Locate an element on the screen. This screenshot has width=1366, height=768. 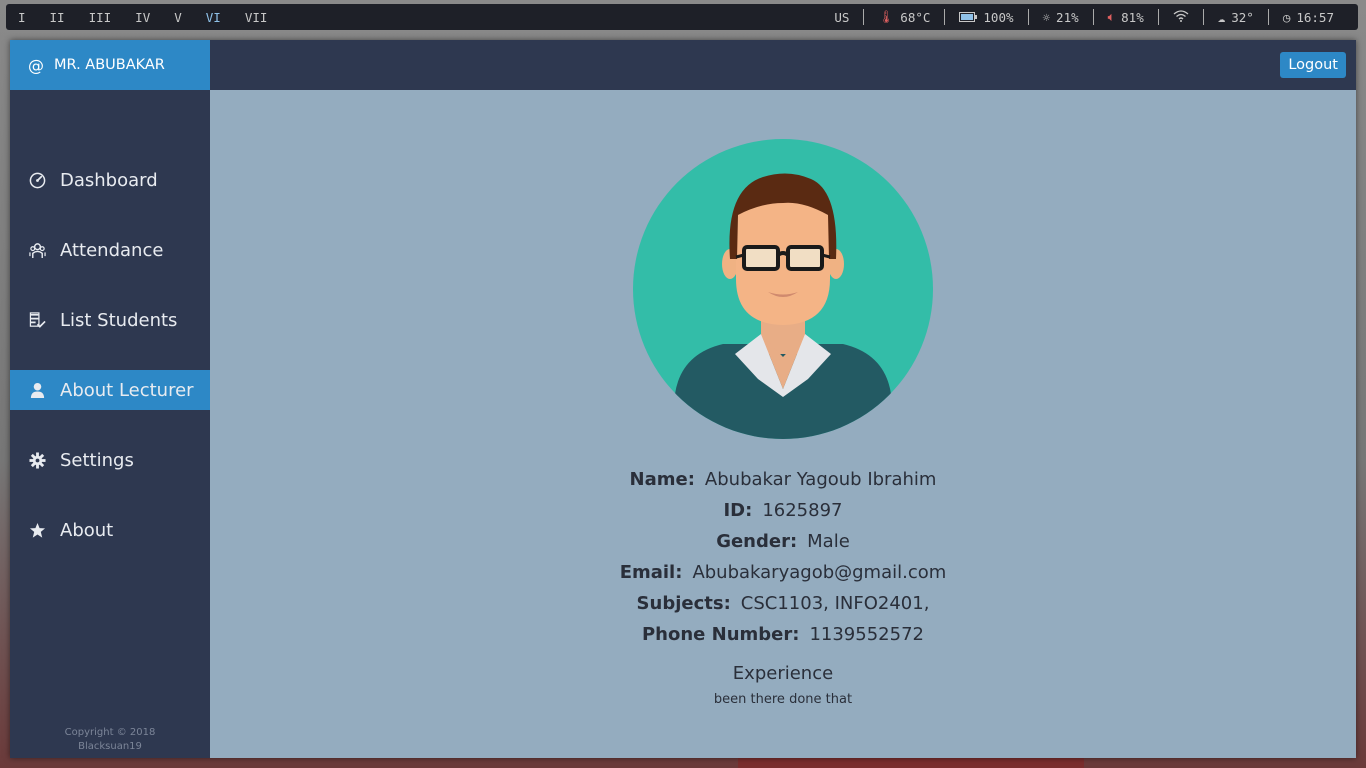
detail-phone: Phone Number: 1139552572 is located at coordinates (782, 634).